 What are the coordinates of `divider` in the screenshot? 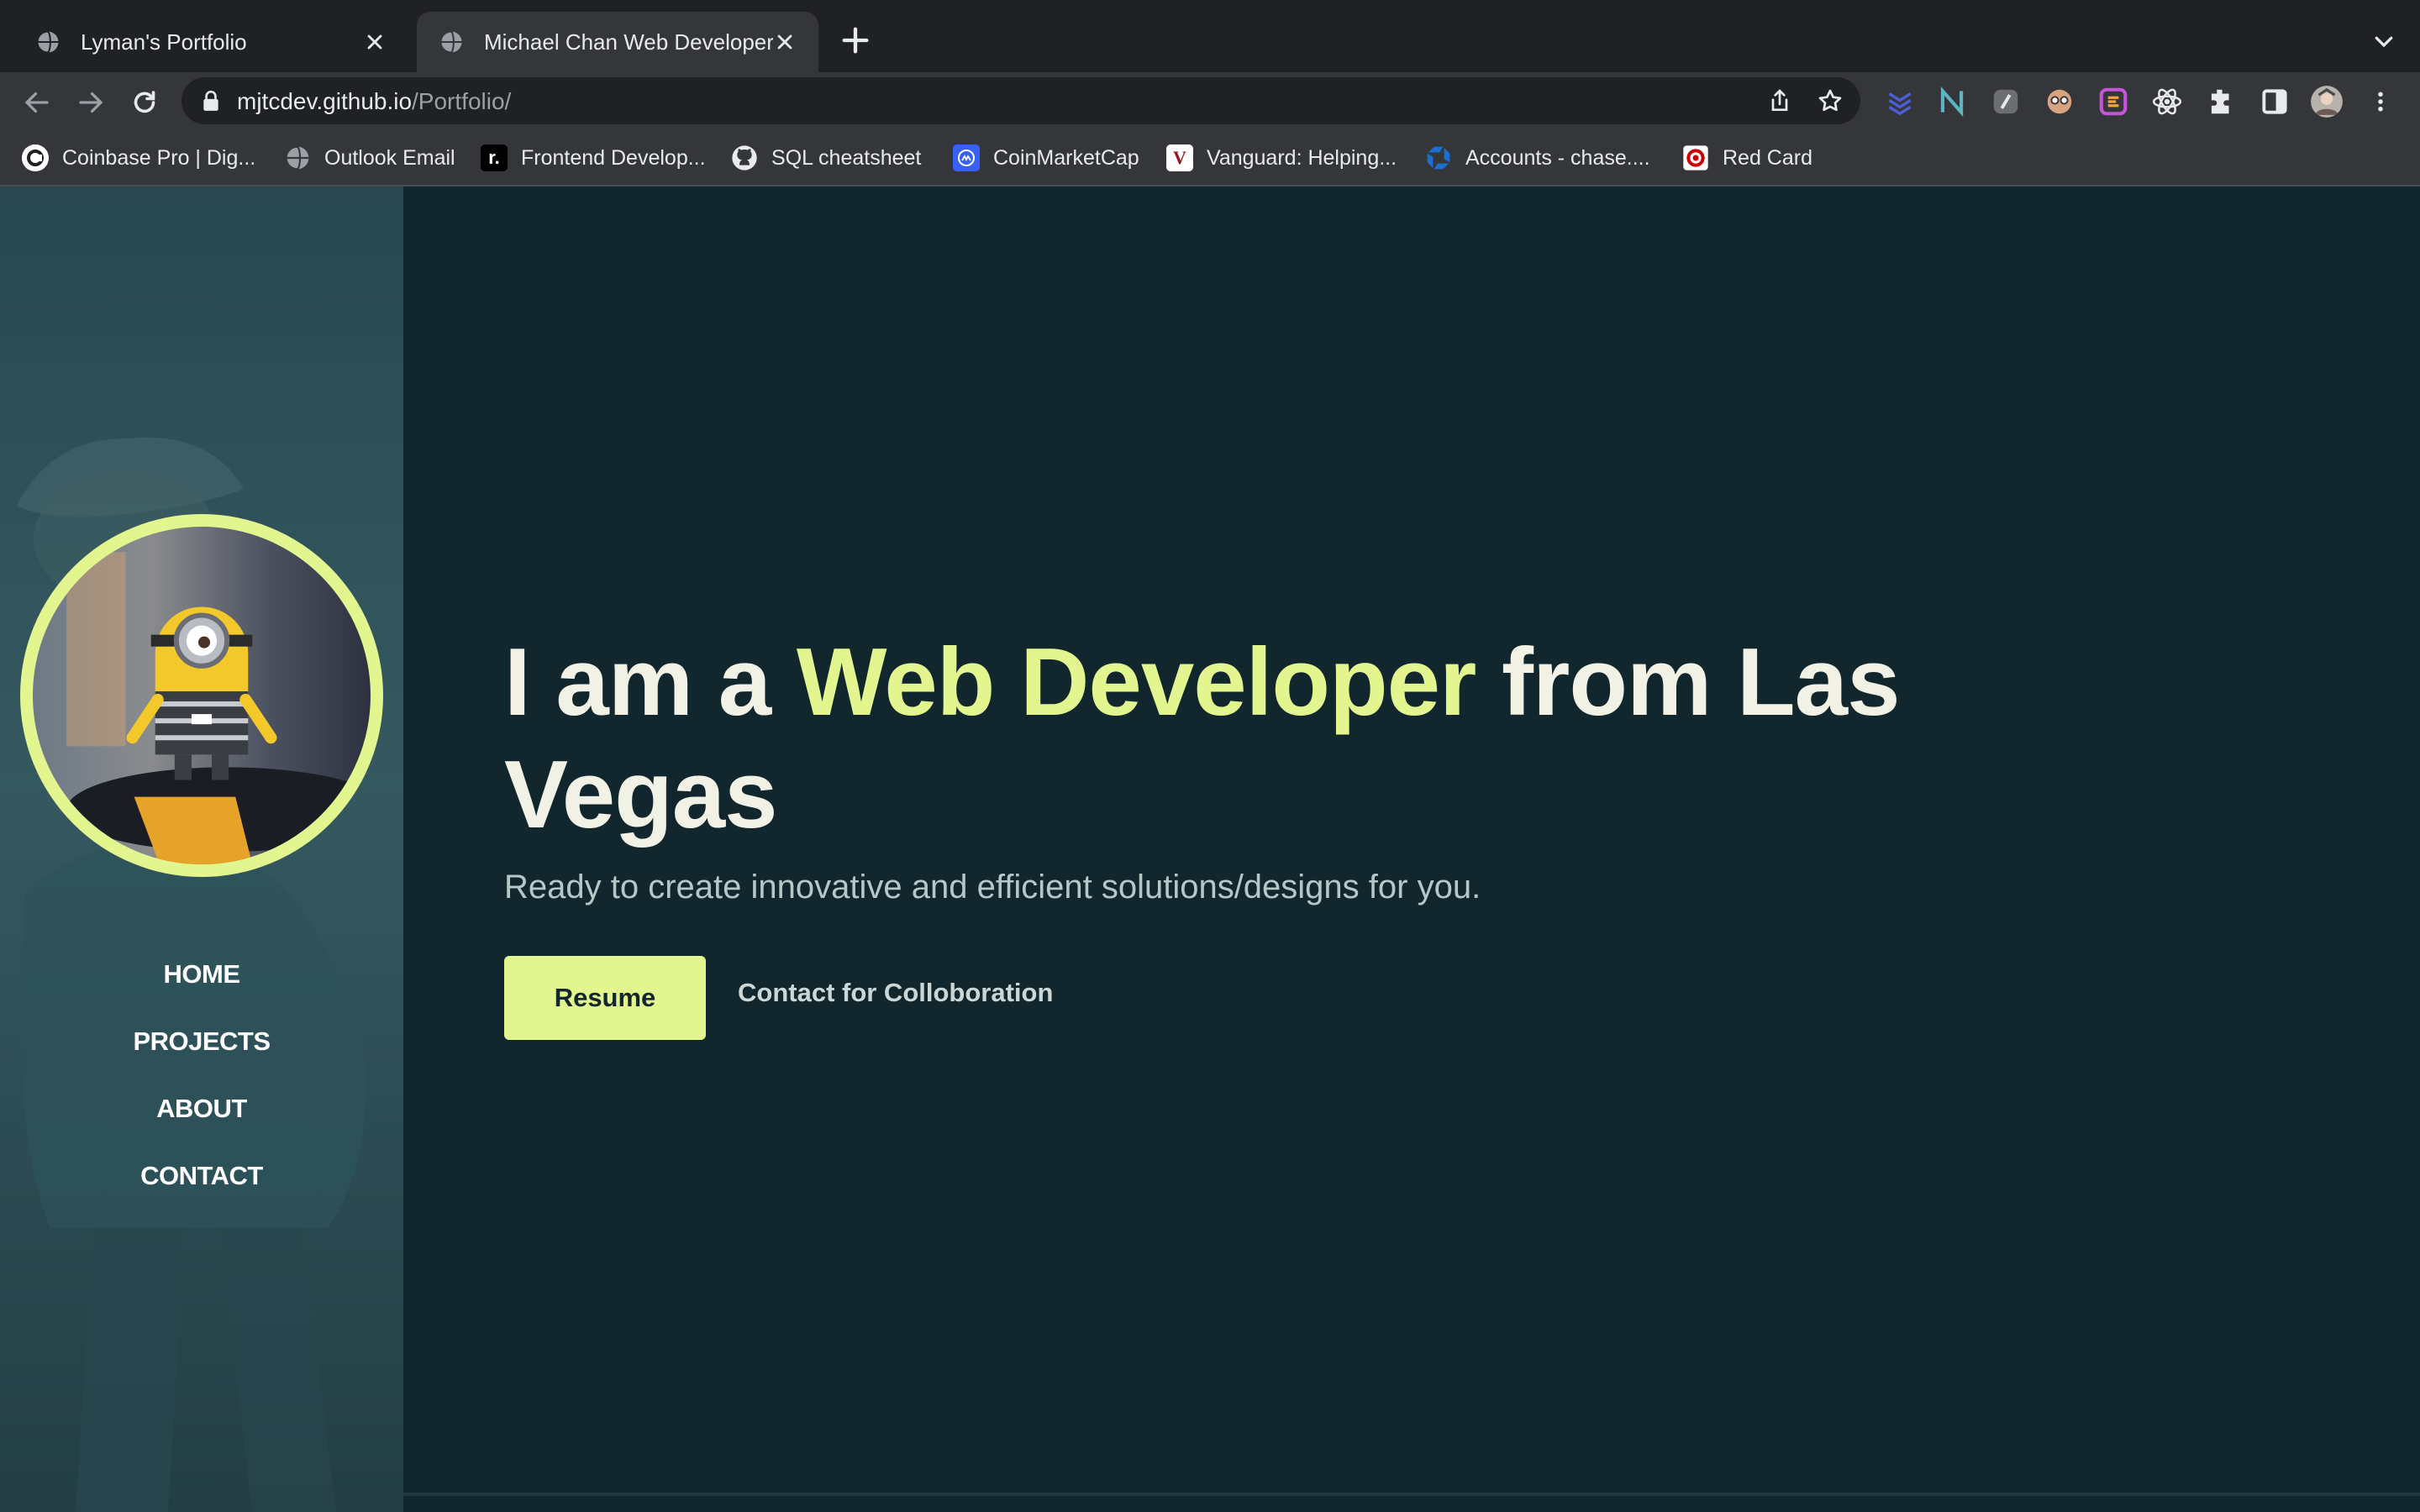 It's located at (1411, 1494).